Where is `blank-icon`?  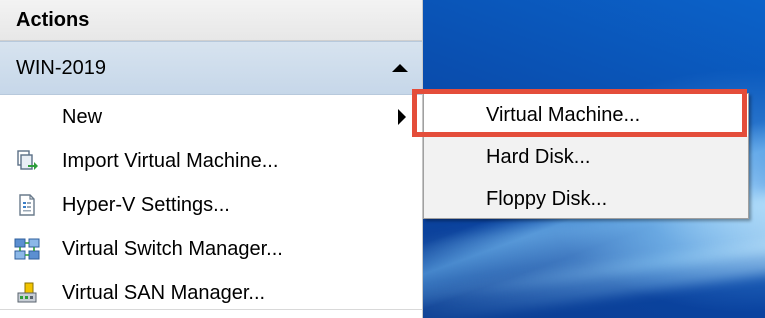 blank-icon is located at coordinates (27, 117).